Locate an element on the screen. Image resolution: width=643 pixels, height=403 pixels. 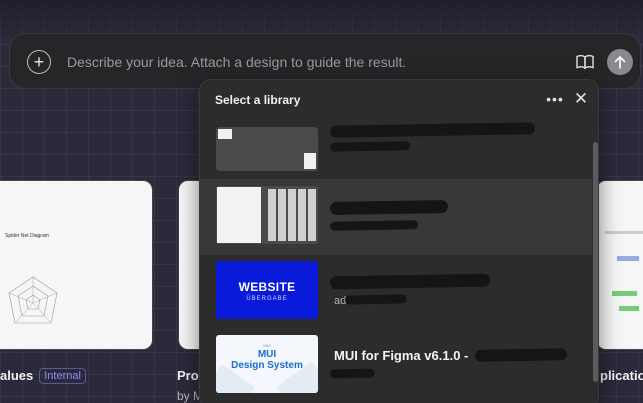
book-icon is located at coordinates (585, 62).